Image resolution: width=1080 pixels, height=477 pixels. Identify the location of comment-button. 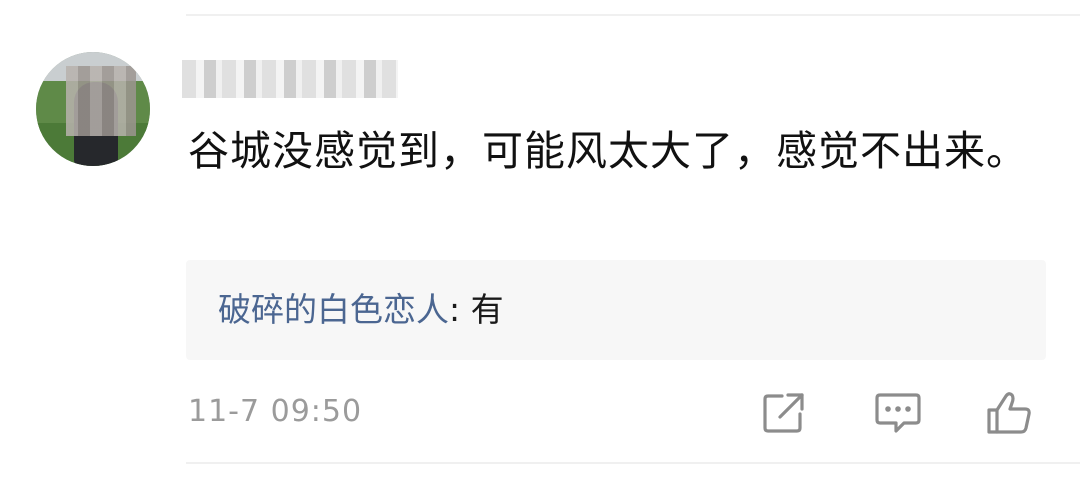
(898, 413).